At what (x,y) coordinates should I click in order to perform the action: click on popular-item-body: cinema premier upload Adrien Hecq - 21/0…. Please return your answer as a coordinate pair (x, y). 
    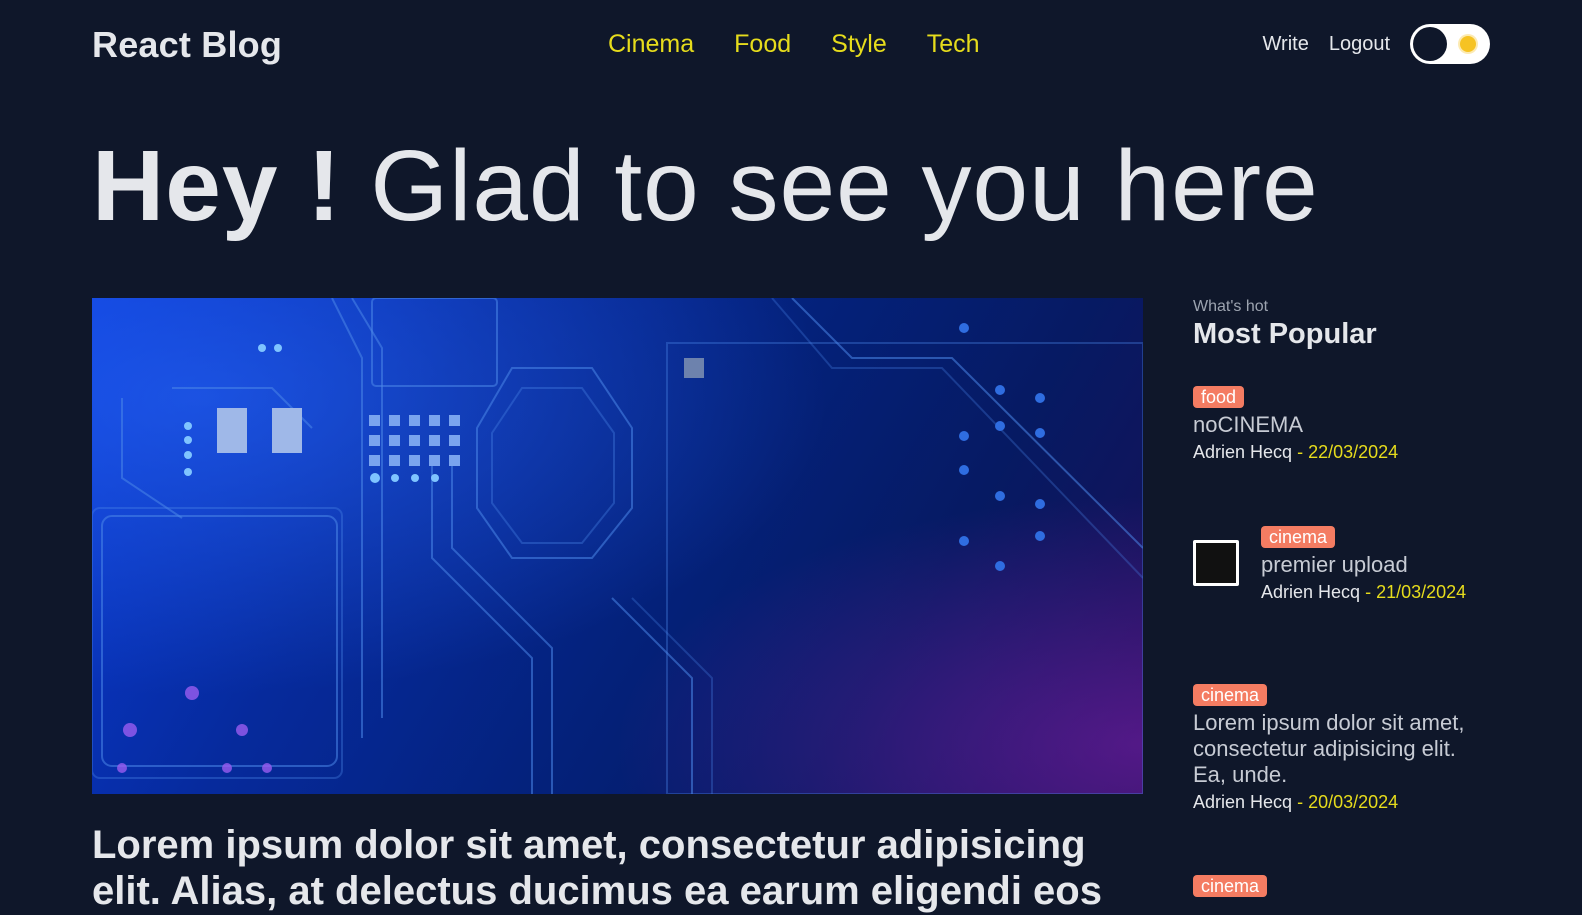
    Looking at the image, I should click on (1375, 564).